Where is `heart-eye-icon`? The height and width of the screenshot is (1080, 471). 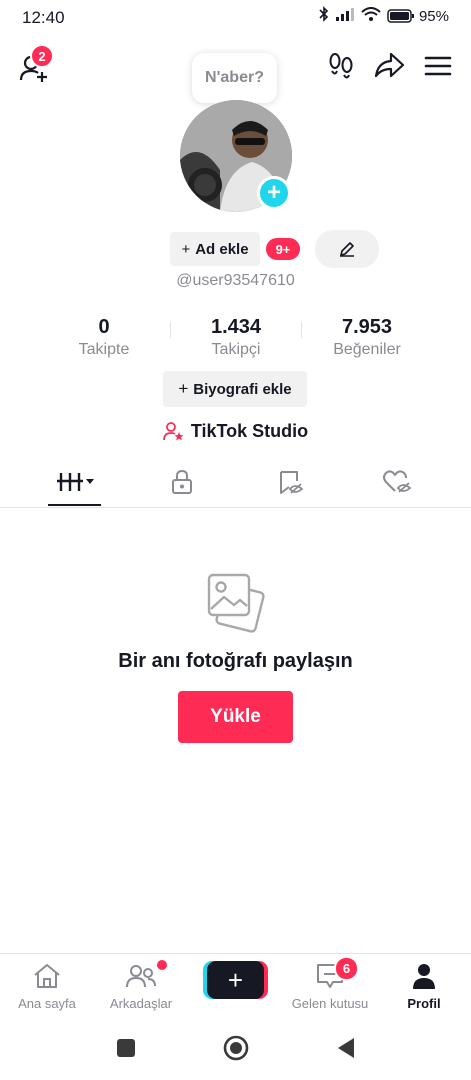 heart-eye-icon is located at coordinates (397, 481).